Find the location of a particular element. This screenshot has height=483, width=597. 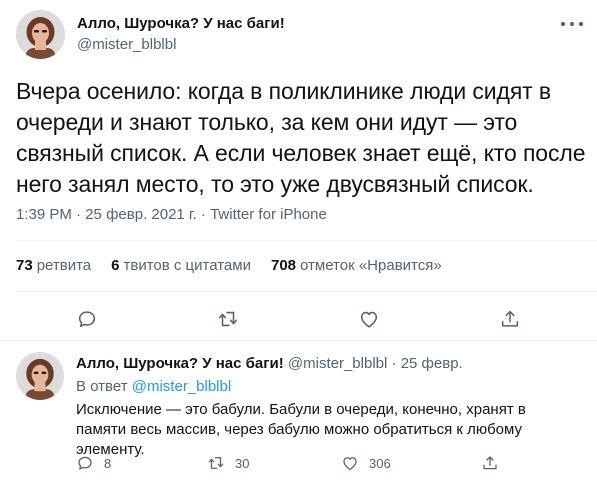

reply-author-handle: @mister_blblbl is located at coordinates (337, 363).